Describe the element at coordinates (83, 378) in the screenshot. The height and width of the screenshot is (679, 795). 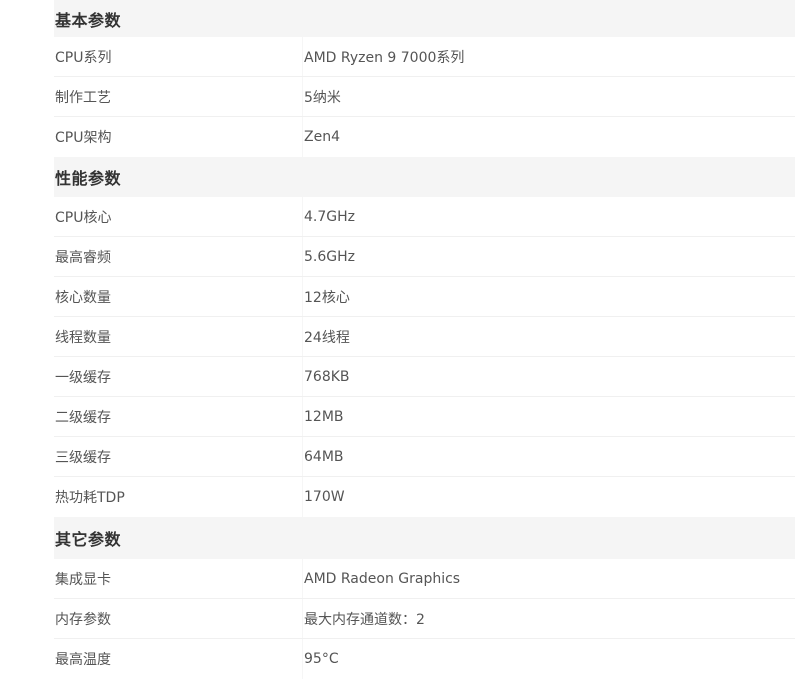
I see `spec-label: 一级缓存` at that location.